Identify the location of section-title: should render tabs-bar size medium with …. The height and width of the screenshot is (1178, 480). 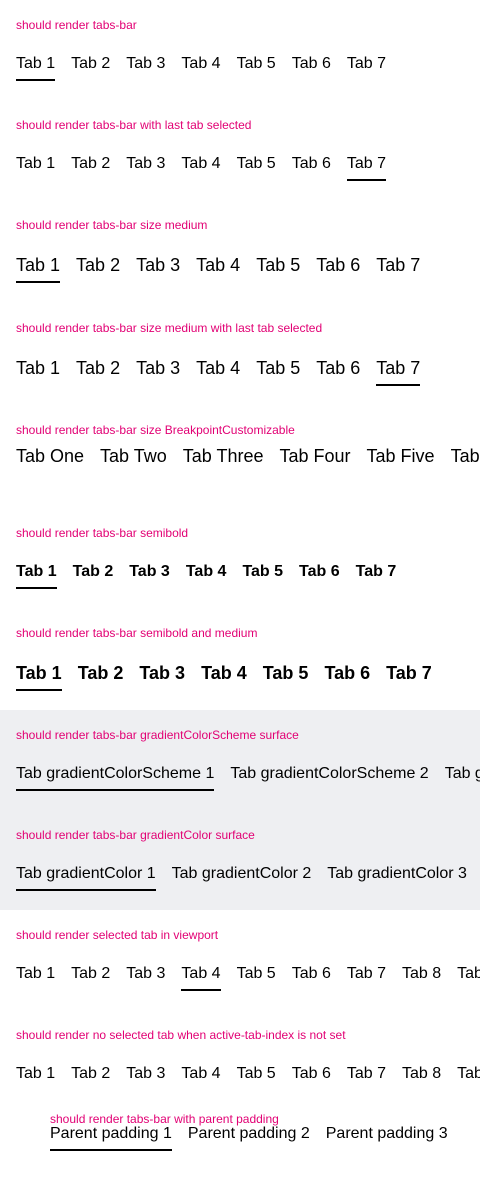
(169, 328).